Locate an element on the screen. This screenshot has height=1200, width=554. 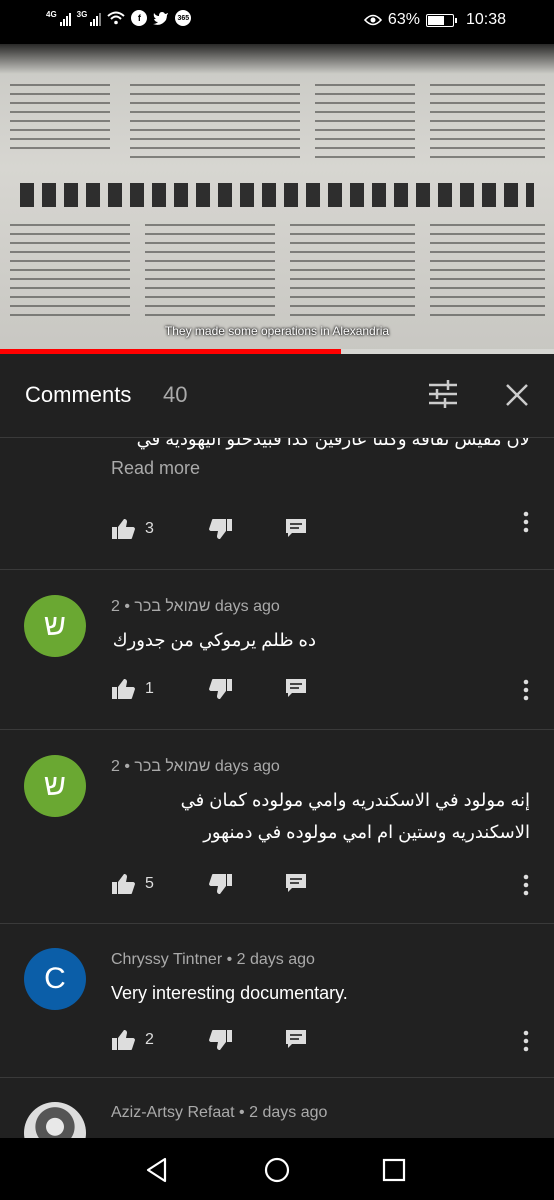
status-left: 4G 3G f 365 is located at coordinates (119, 18).